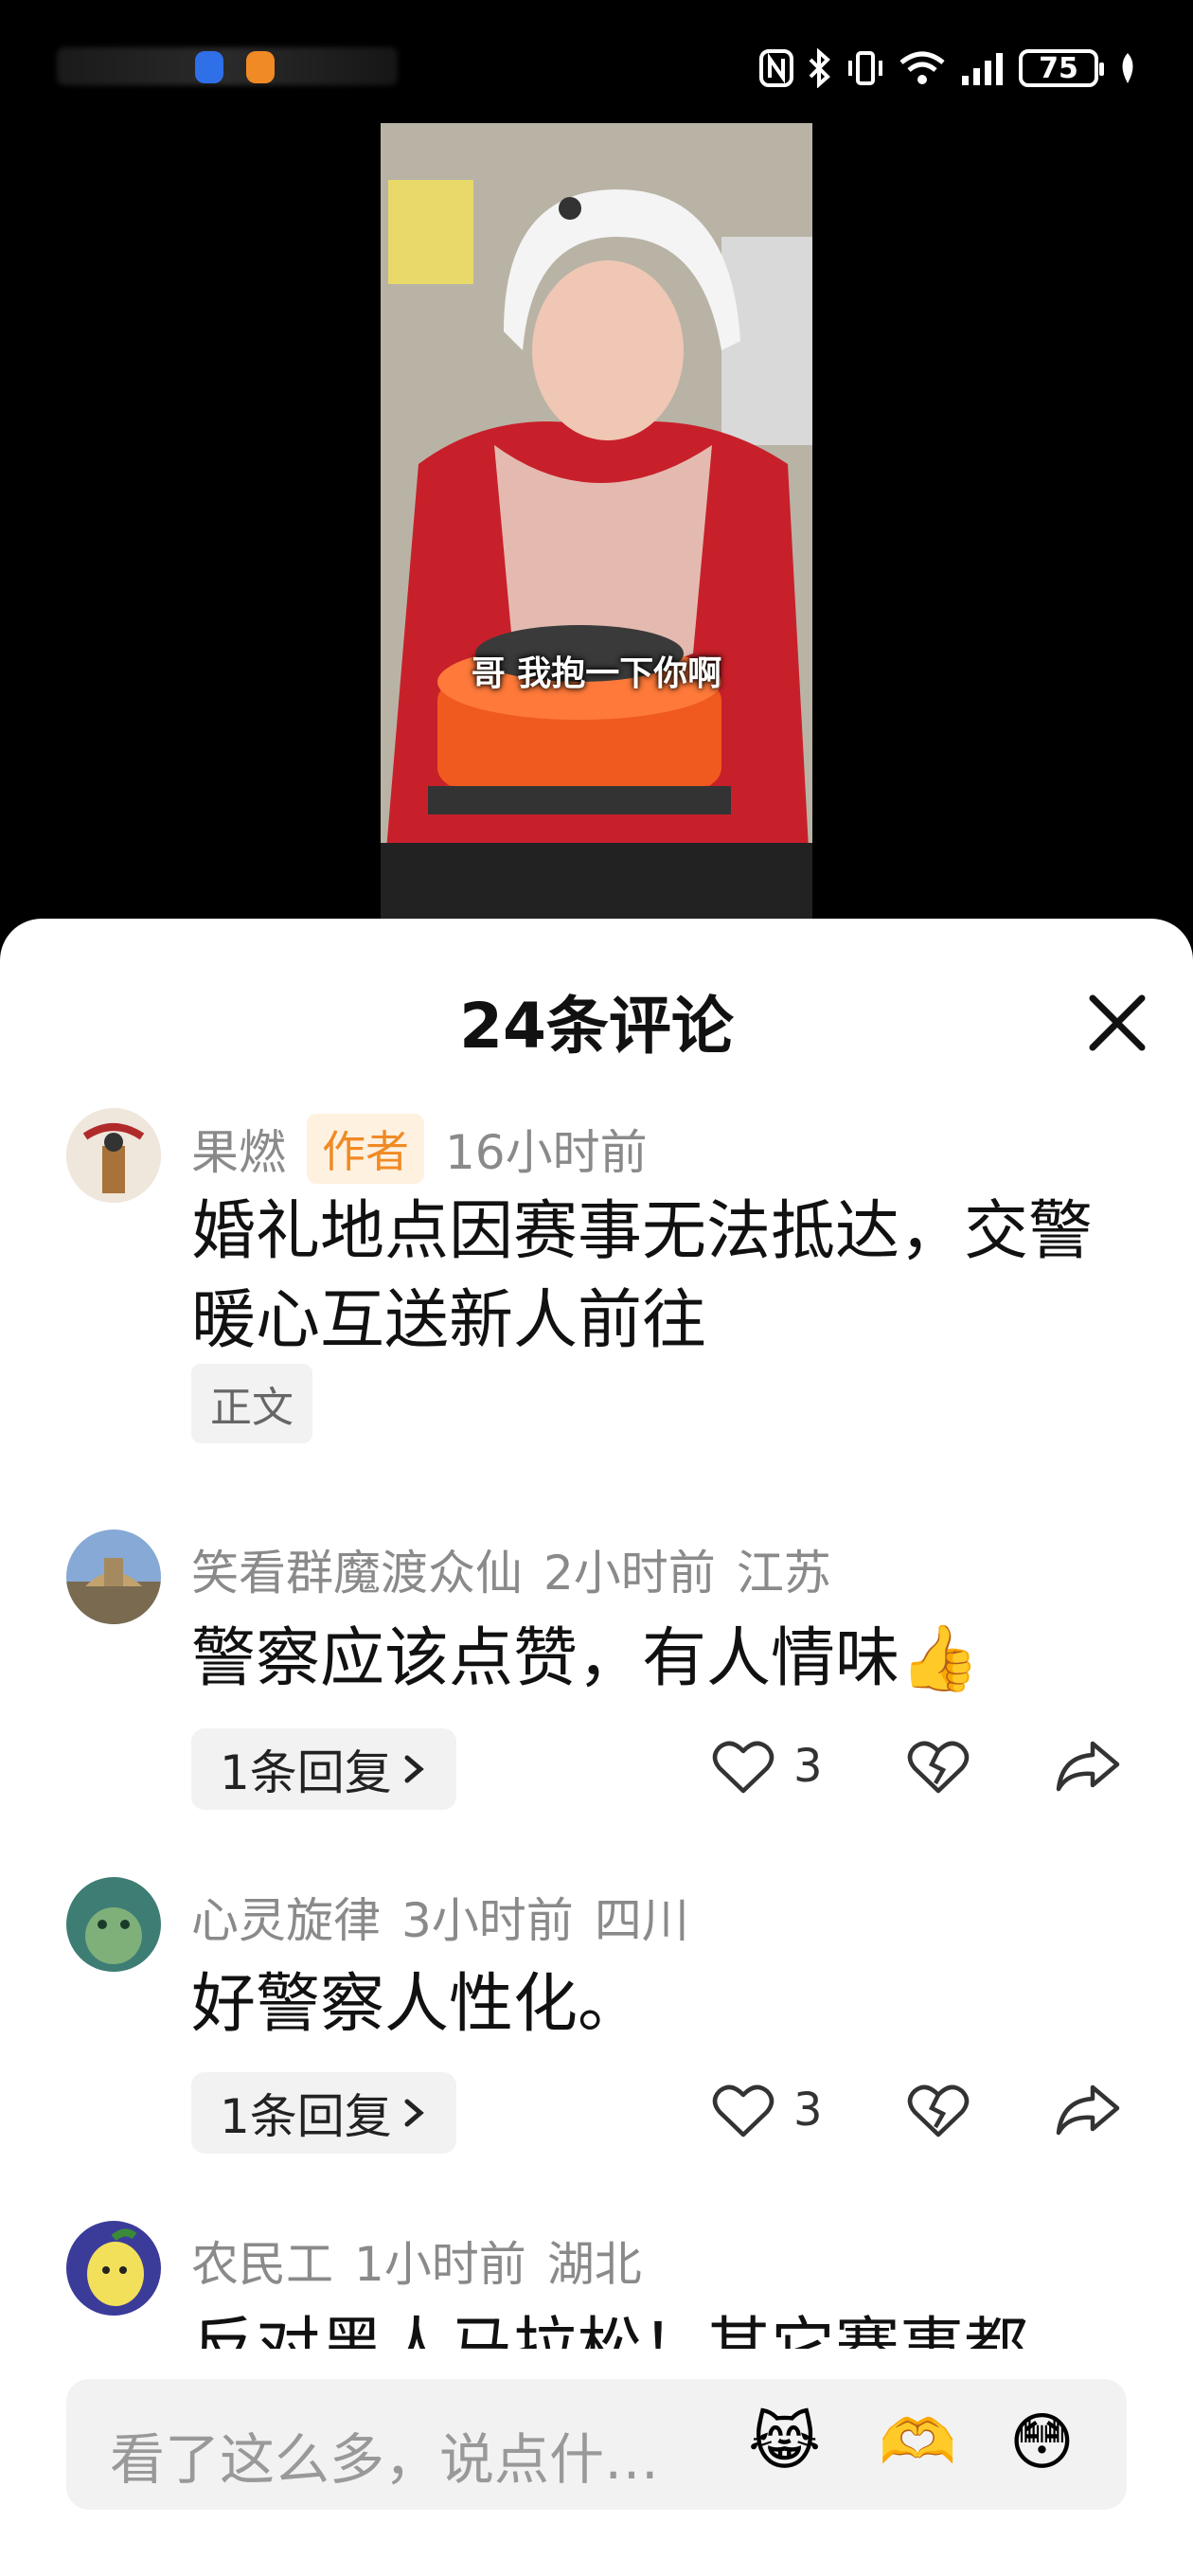 The width and height of the screenshot is (1193, 2576). What do you see at coordinates (865, 68) in the screenshot?
I see `vibrate-icon` at bounding box center [865, 68].